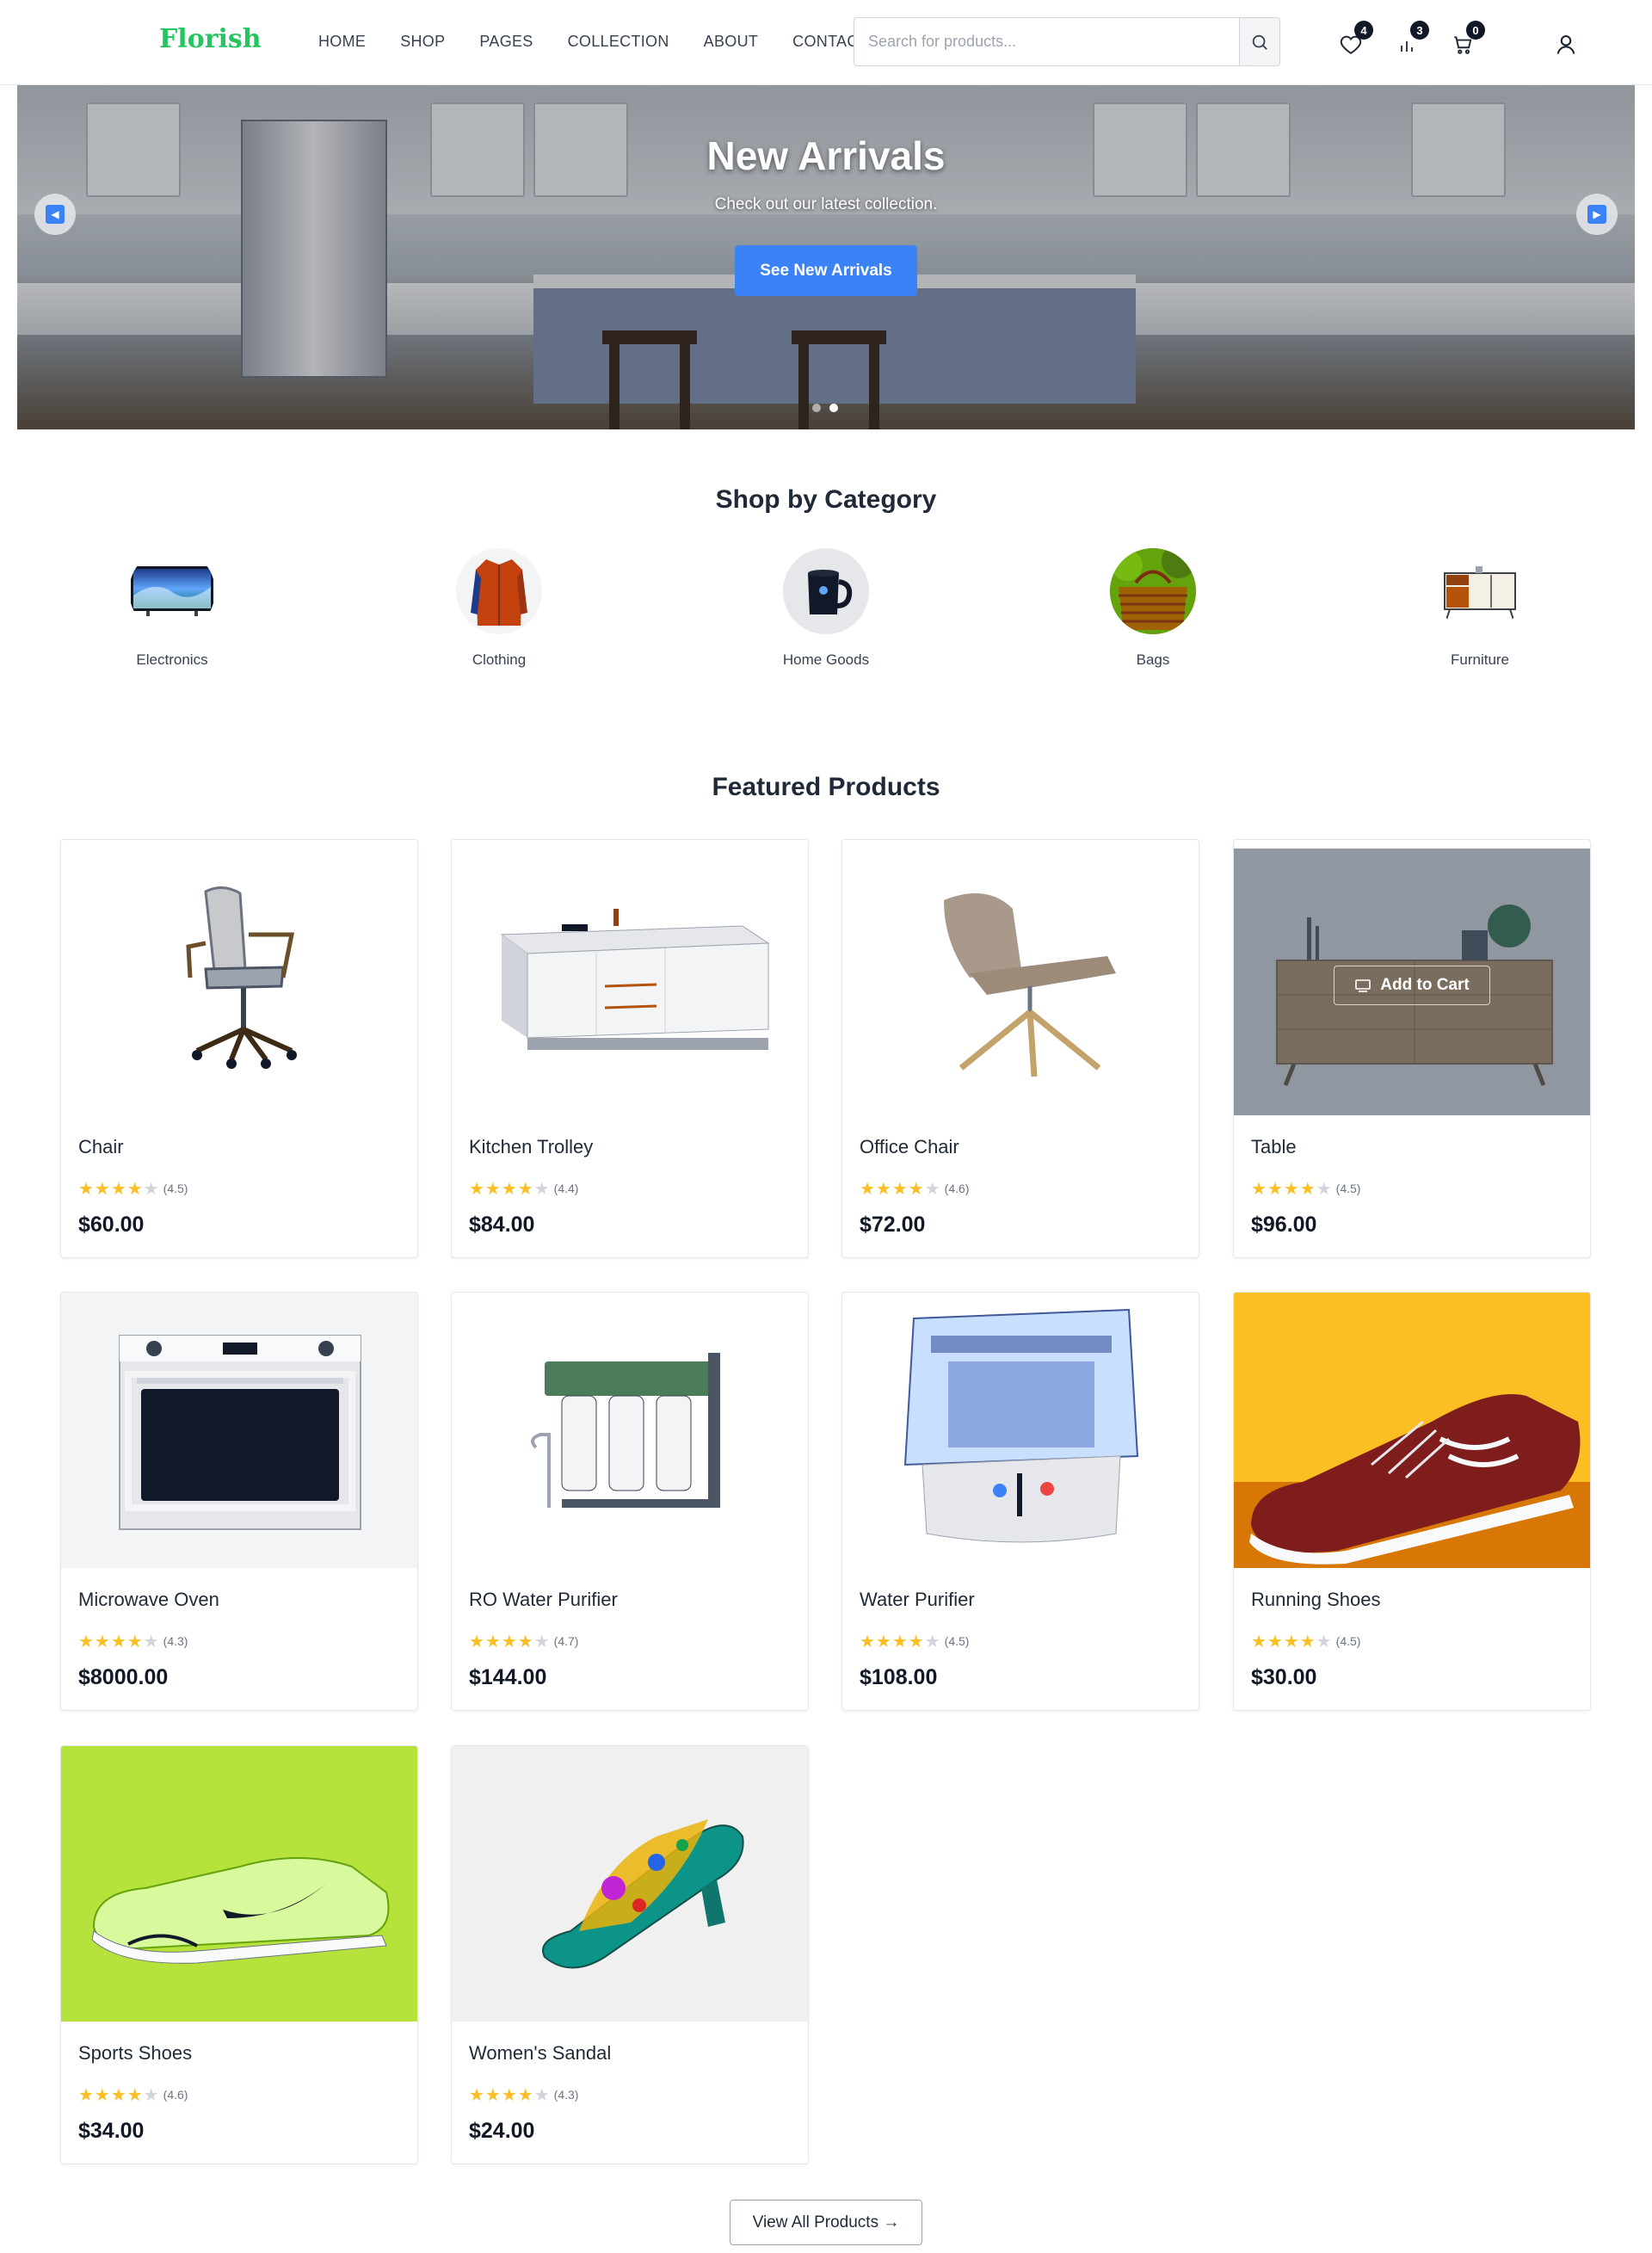 The height and width of the screenshot is (2253, 1652). I want to click on product-card: Women's Sandal ★★★★★ (4.3) $24.00, so click(630, 1954).